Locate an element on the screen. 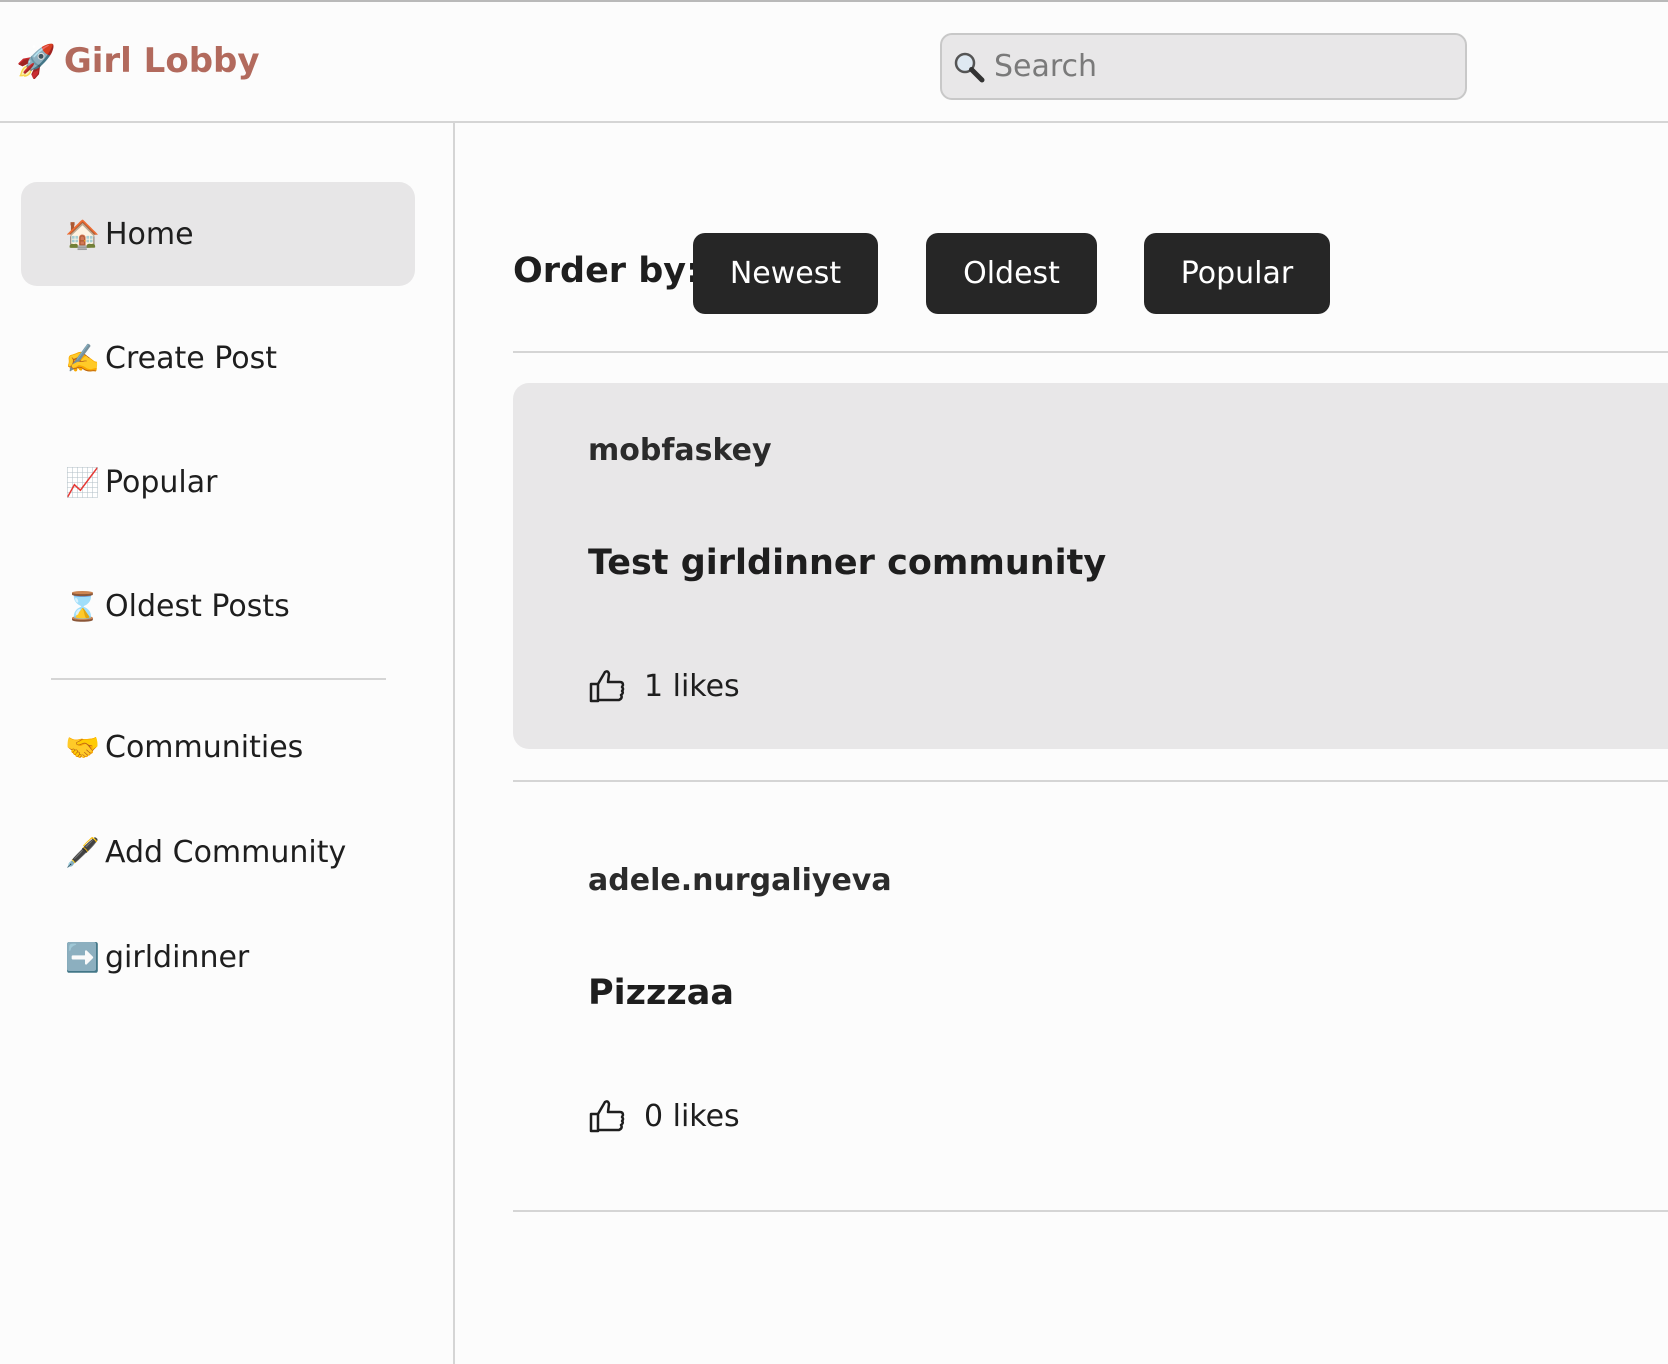 The height and width of the screenshot is (1364, 1668). search-bar is located at coordinates (1203, 66).